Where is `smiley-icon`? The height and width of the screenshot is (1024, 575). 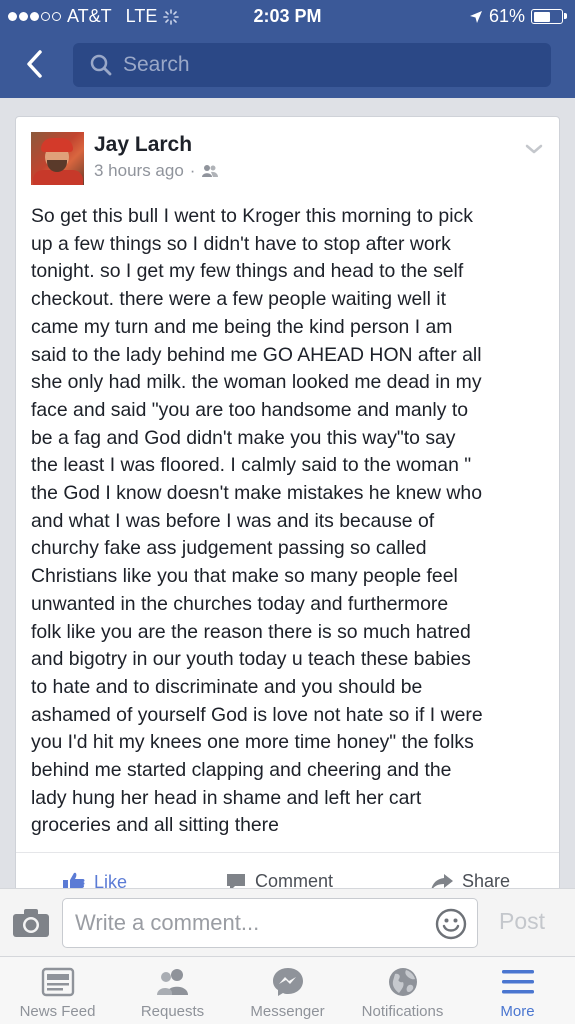 smiley-icon is located at coordinates (451, 924).